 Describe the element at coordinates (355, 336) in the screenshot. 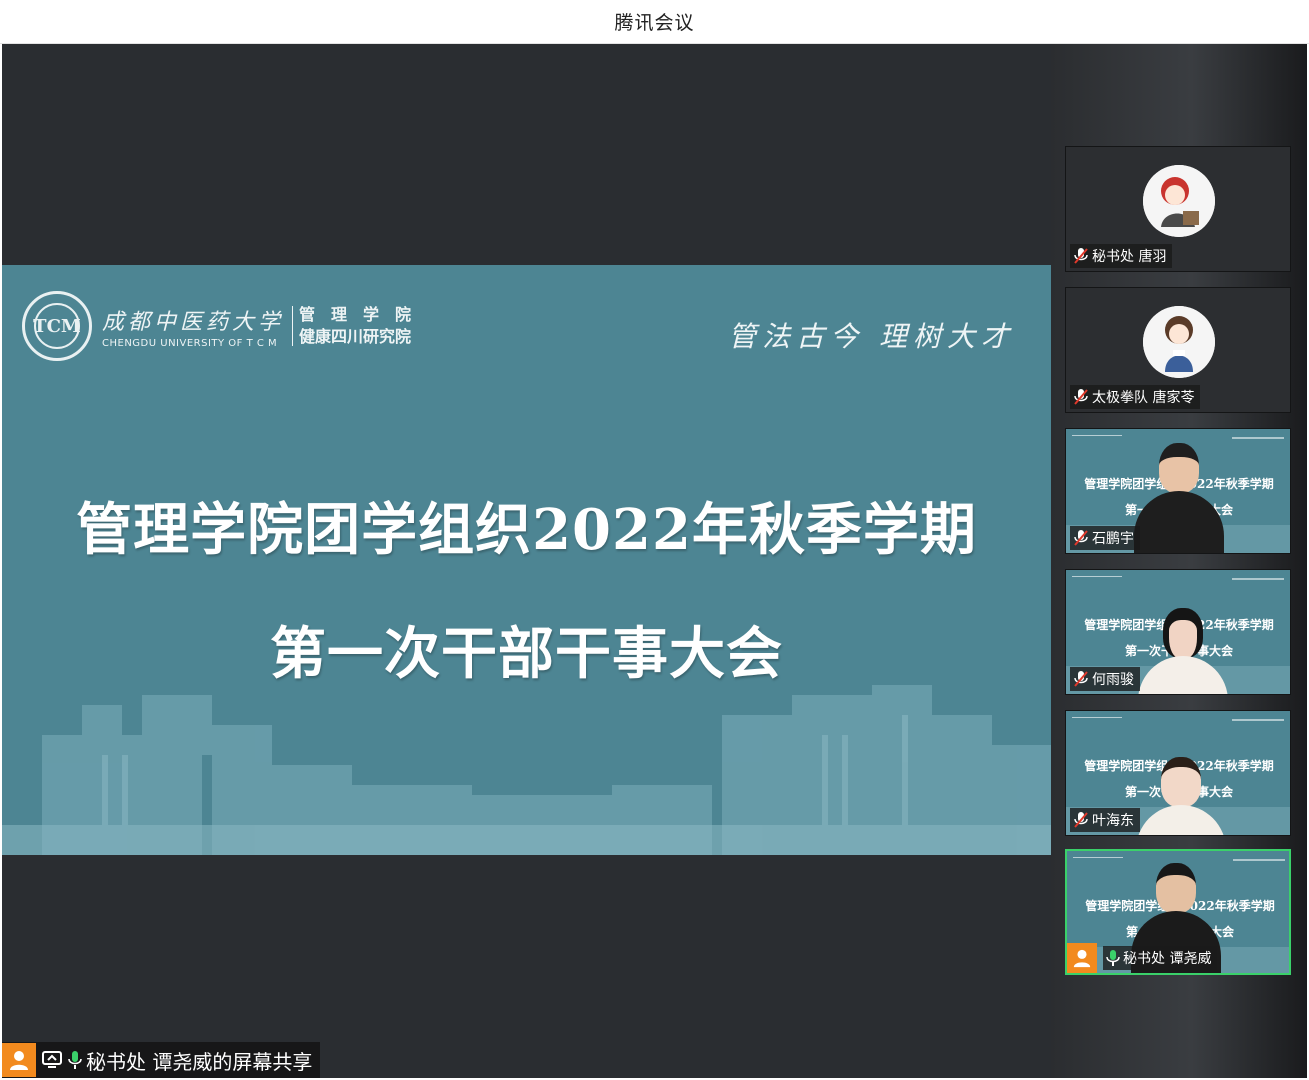

I see `department-line2: 健康四川研究院` at that location.